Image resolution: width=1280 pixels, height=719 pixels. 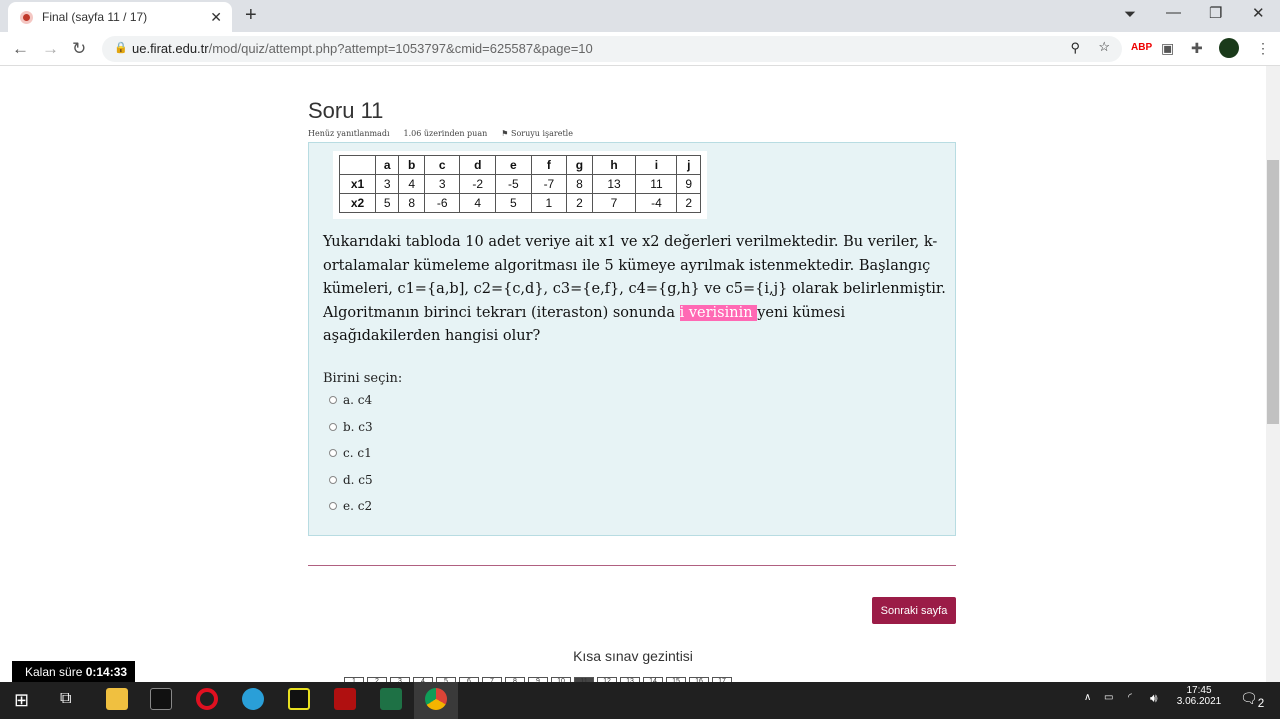 I want to click on table-cell: 1, so click(x=549, y=203).